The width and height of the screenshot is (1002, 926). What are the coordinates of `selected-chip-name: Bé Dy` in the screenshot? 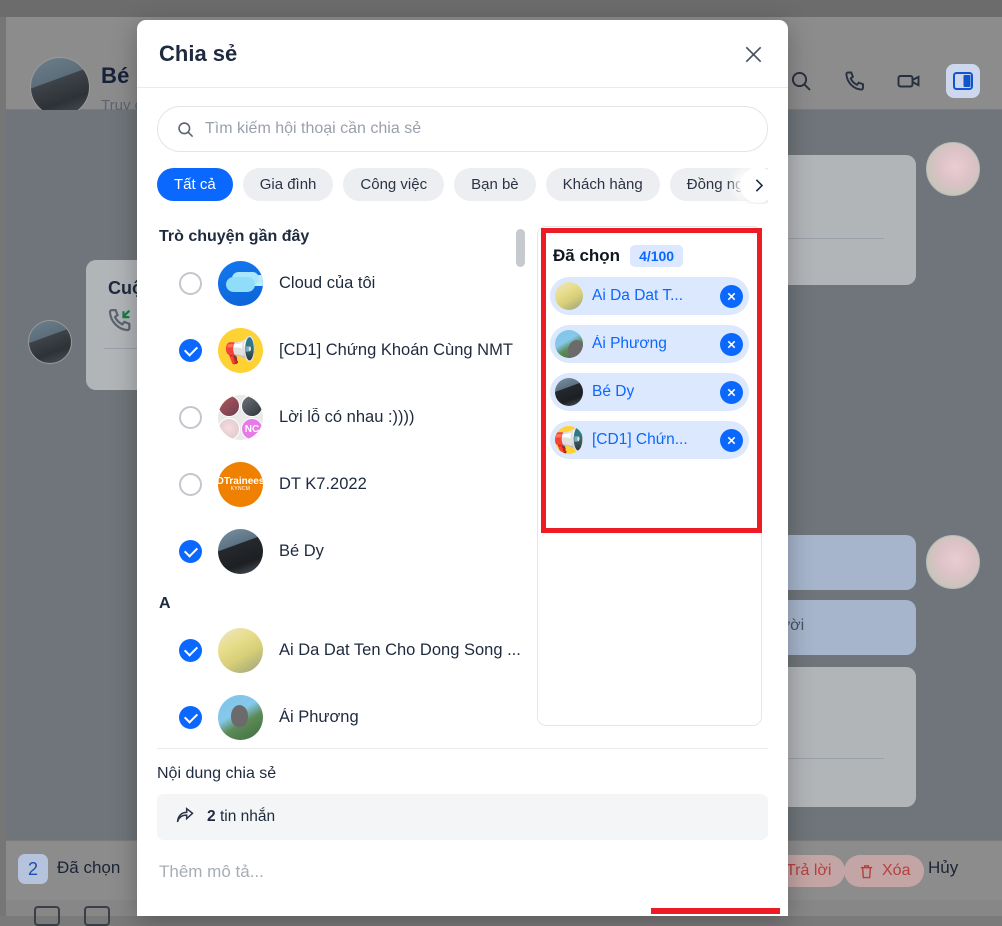 It's located at (651, 392).